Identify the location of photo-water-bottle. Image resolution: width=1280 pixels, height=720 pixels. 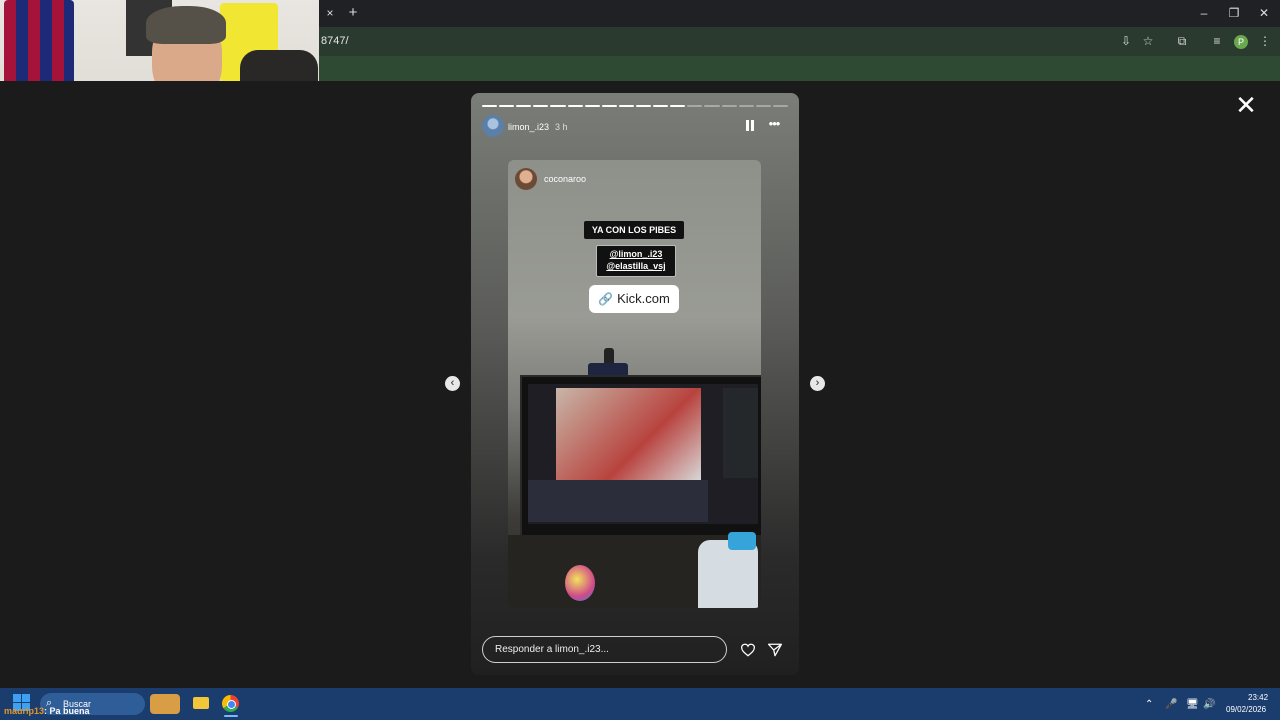
(728, 574).